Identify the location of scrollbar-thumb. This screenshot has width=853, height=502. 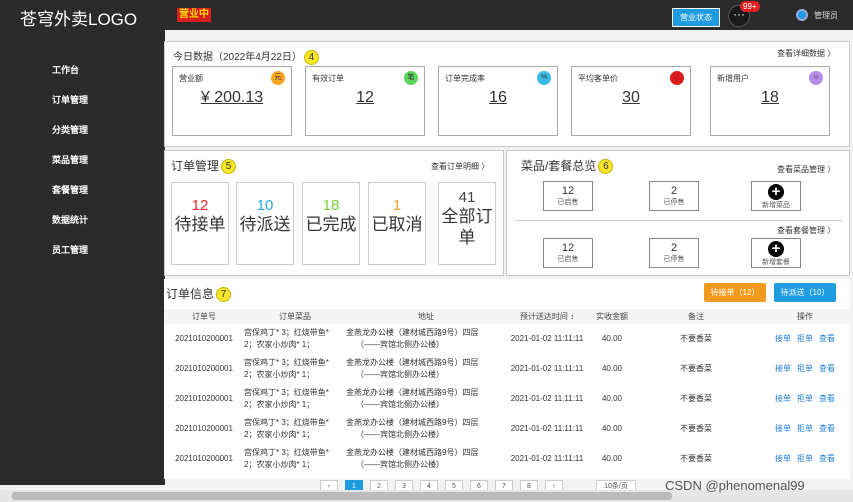
(342, 496).